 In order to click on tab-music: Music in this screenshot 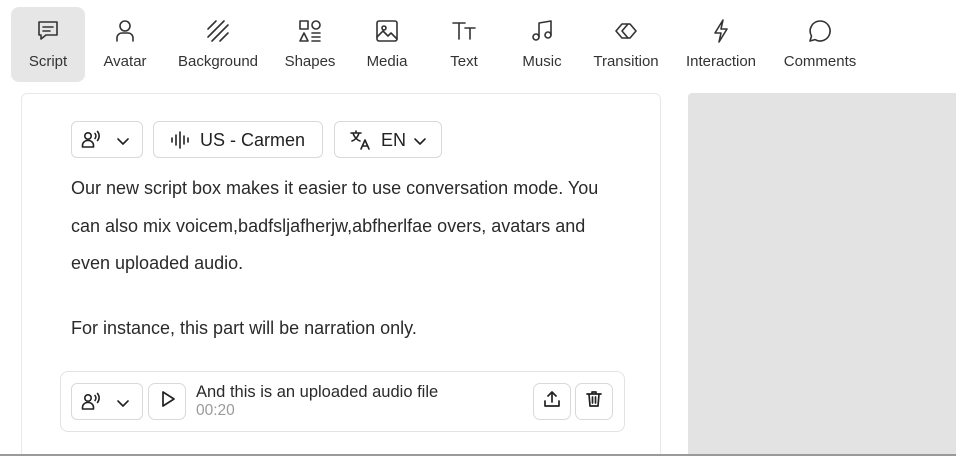, I will do `click(542, 44)`.